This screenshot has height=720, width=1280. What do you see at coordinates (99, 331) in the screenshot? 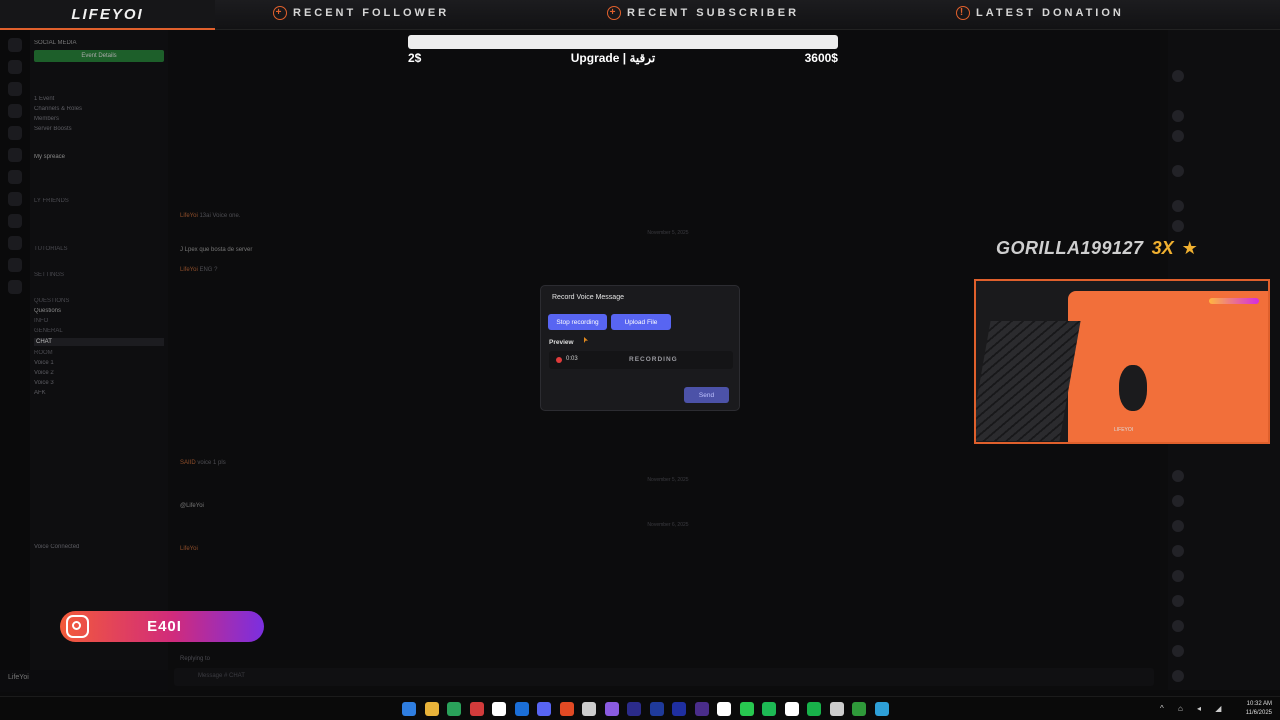
I see `sidebar-section-general: General` at bounding box center [99, 331].